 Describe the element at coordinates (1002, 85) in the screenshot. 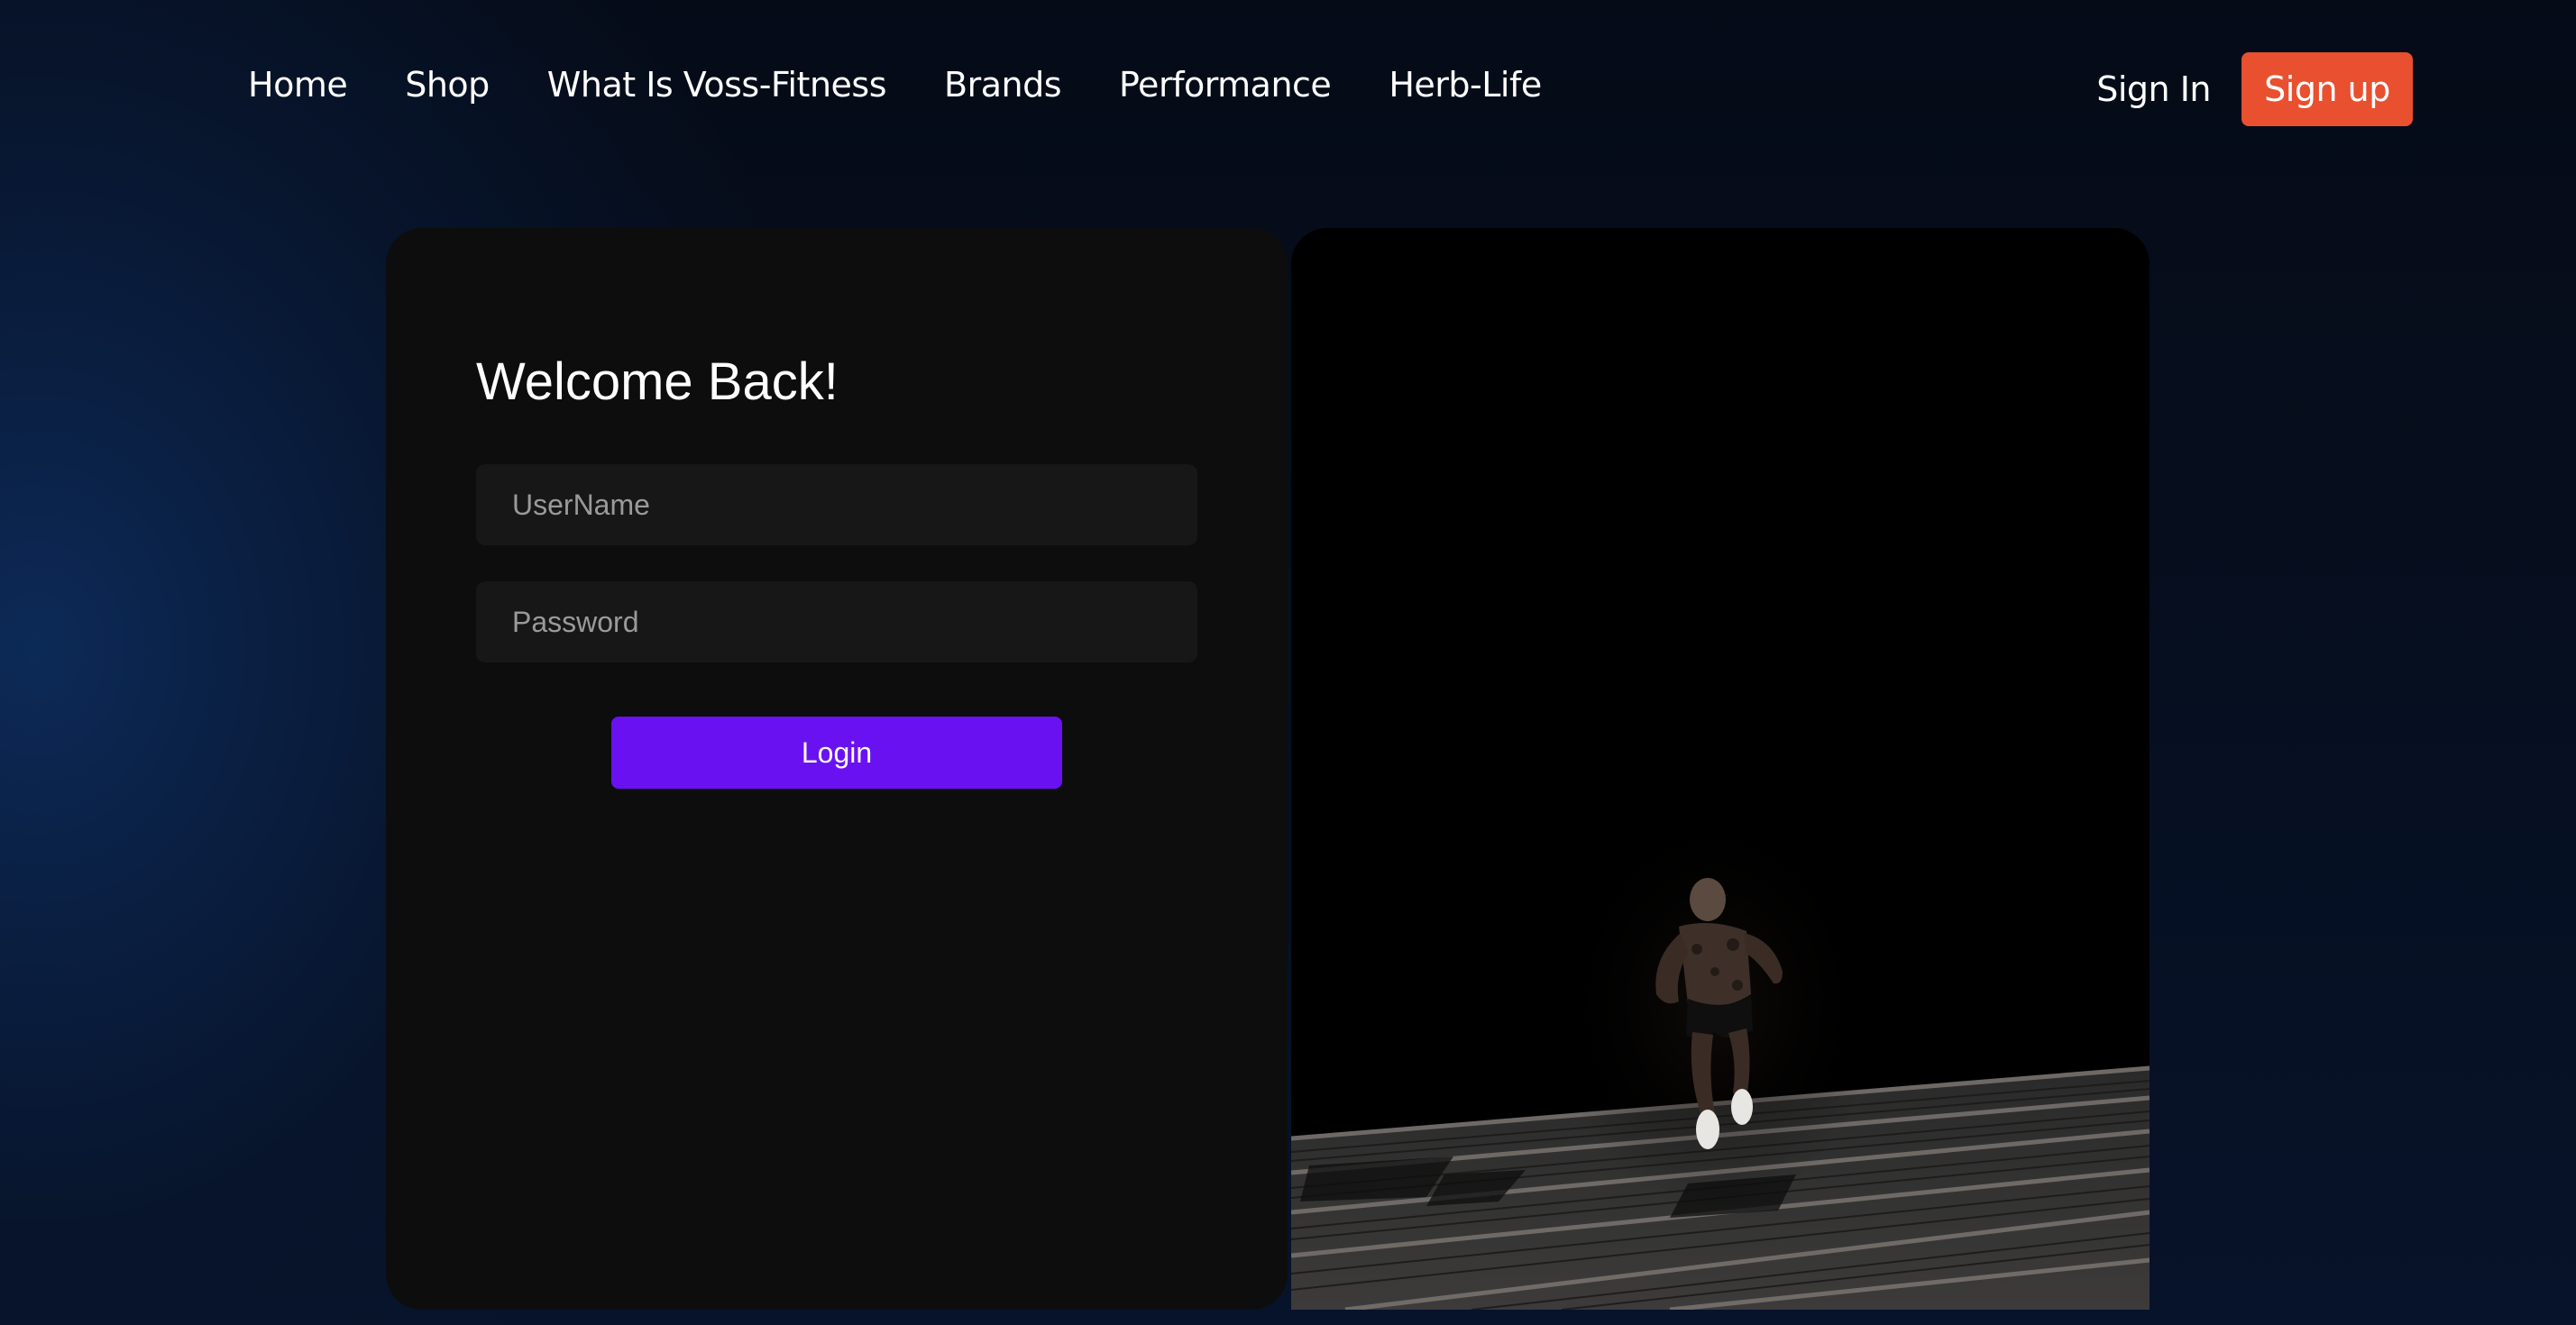

I see `nav-link-brands: Brands` at that location.